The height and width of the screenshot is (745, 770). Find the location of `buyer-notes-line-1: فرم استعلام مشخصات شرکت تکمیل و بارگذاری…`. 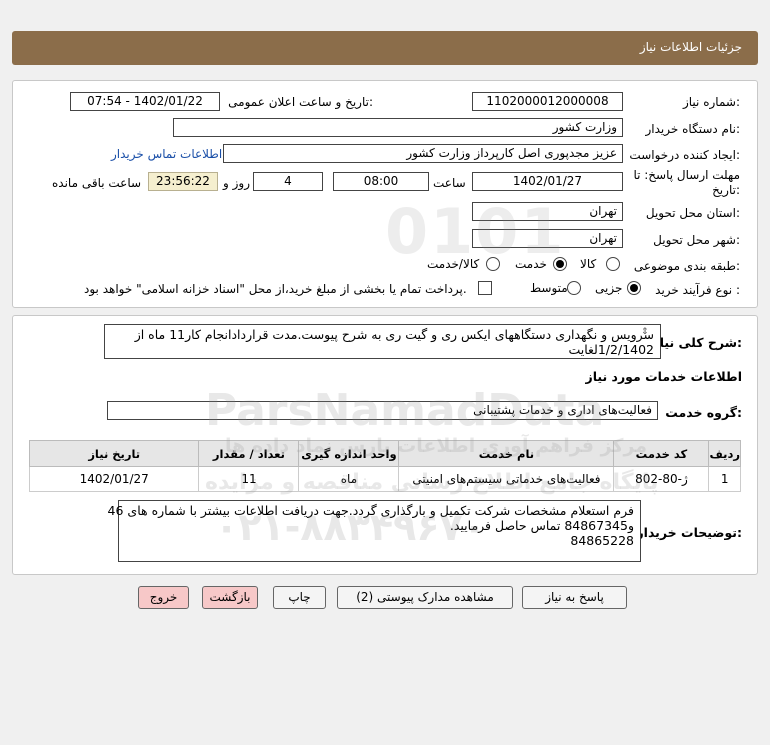

buyer-notes-line-1: فرم استعلام مشخصات شرکت تکمیل و بارگذاری… is located at coordinates (370, 510).